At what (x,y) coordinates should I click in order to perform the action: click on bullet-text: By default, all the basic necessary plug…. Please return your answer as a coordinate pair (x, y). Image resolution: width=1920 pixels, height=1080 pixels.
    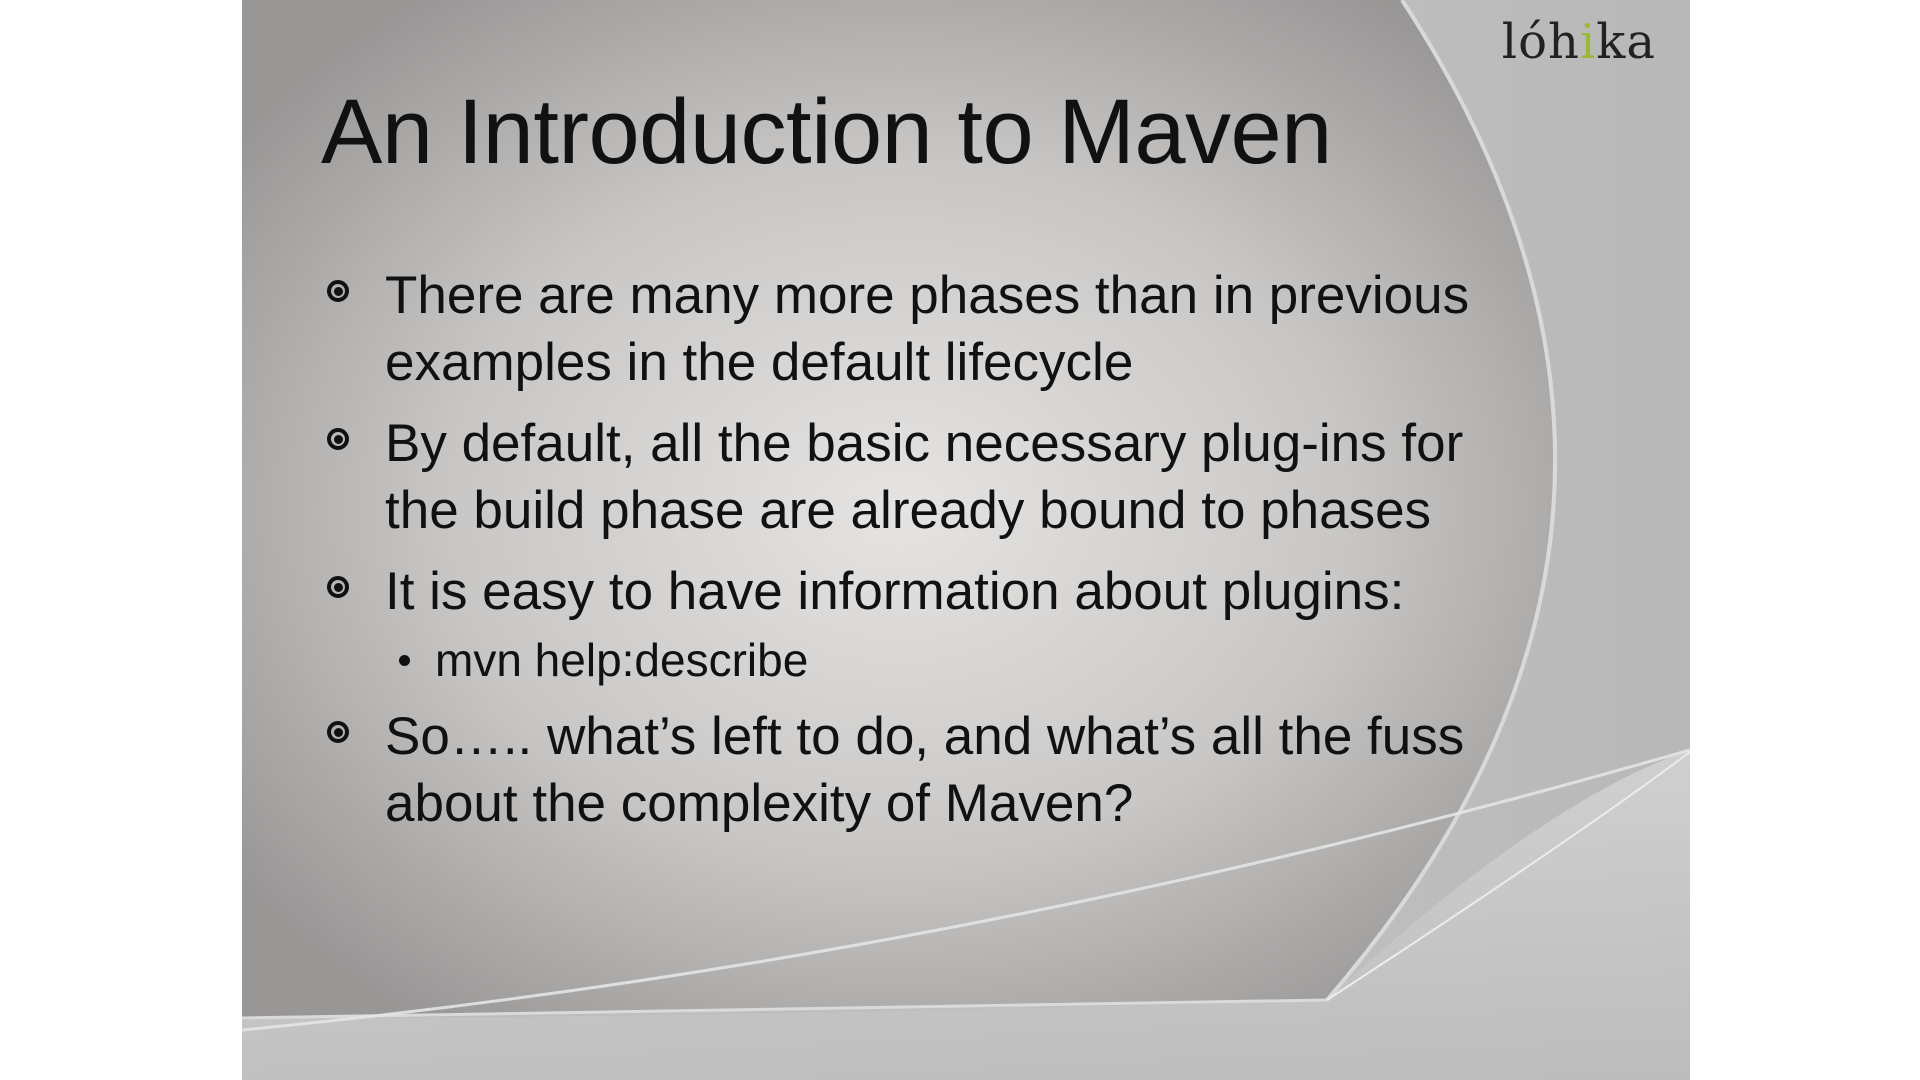
    Looking at the image, I should click on (924, 477).